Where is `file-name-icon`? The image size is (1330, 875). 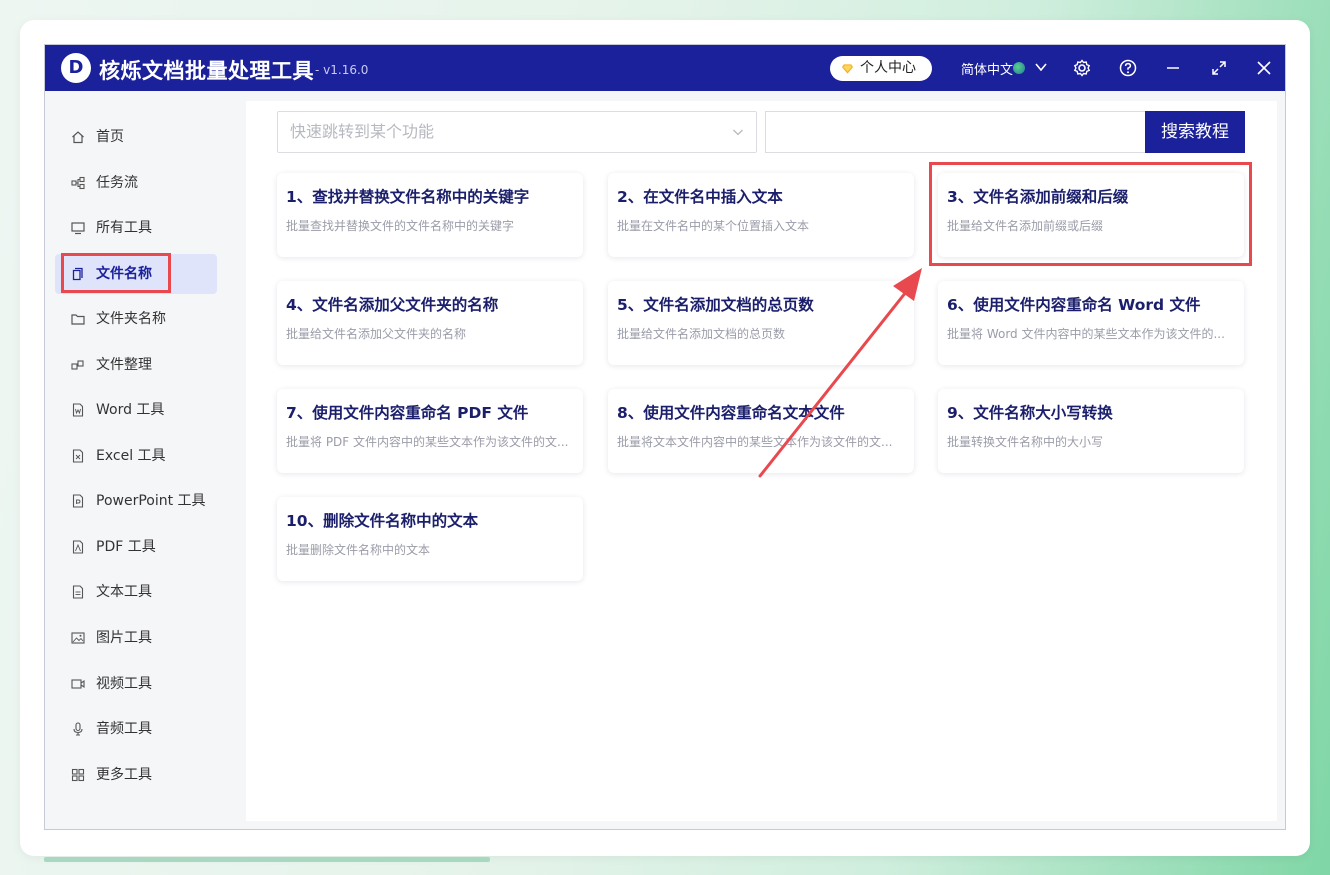 file-name-icon is located at coordinates (77, 274).